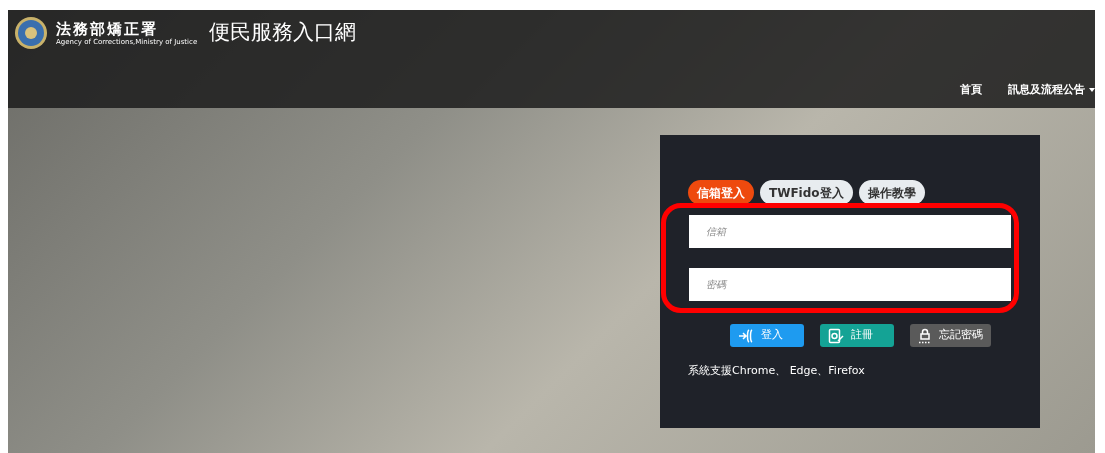 Image resolution: width=1105 pixels, height=453 pixels. I want to click on portal-title: 便民服務入口網, so click(283, 33).